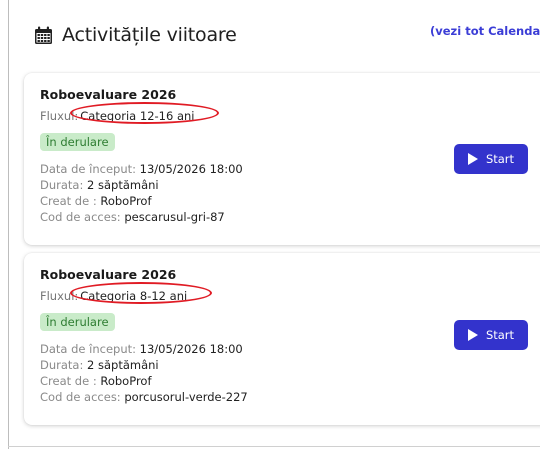 The width and height of the screenshot is (540, 449). Describe the element at coordinates (186, 397) in the screenshot. I see `access-code-value: porcusorul-verde-227` at that location.